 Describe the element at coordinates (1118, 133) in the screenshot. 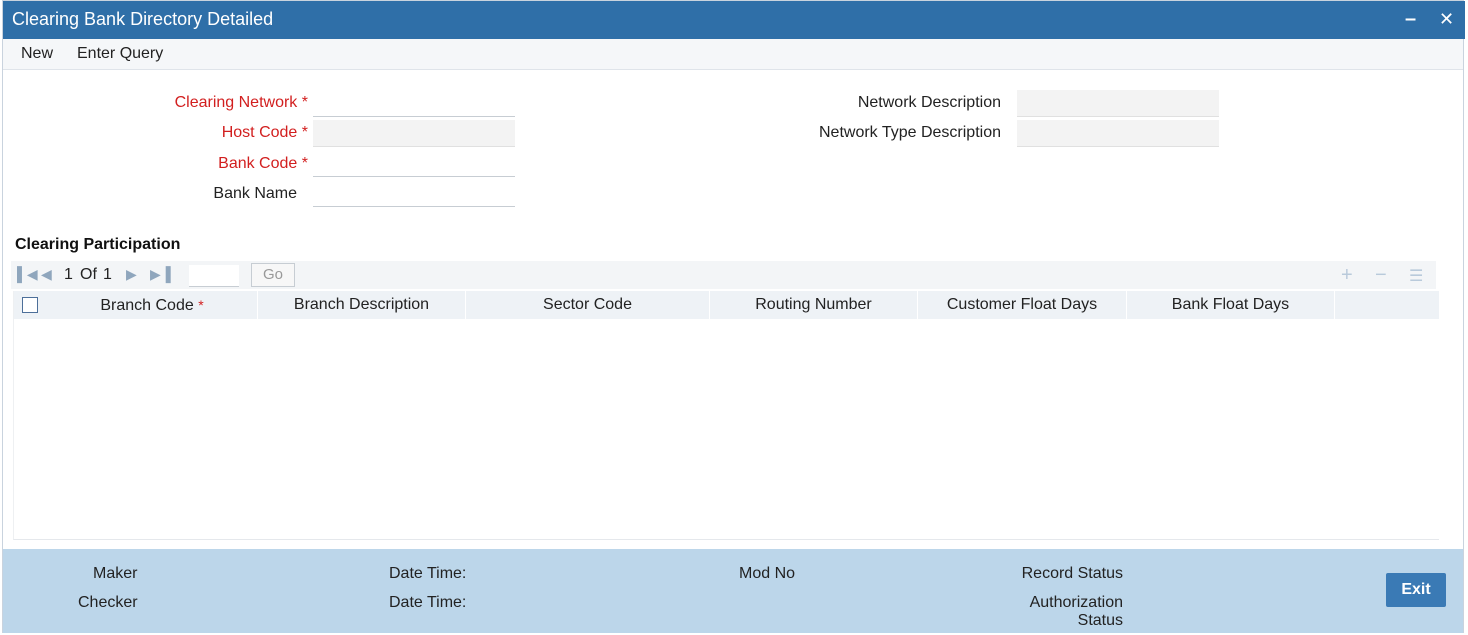

I see `network-type-description-input` at that location.